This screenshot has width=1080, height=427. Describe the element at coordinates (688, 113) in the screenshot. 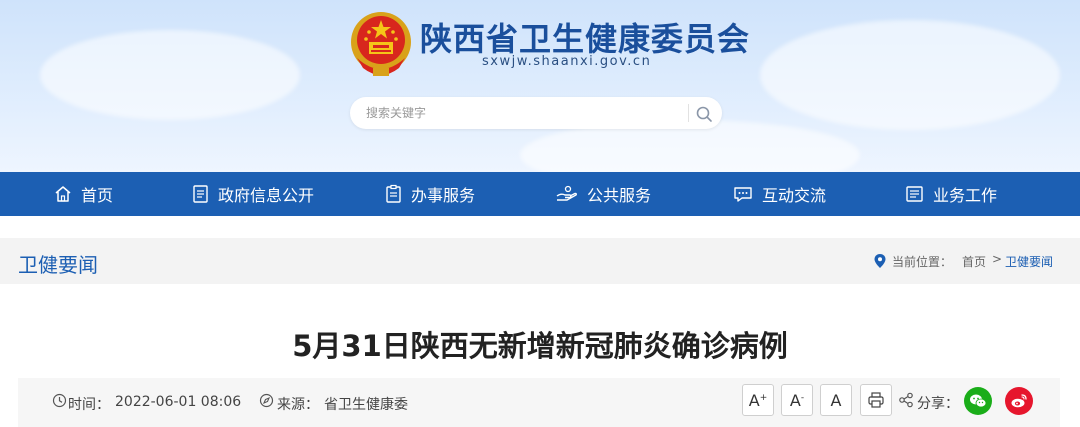

I see `search-divider` at that location.